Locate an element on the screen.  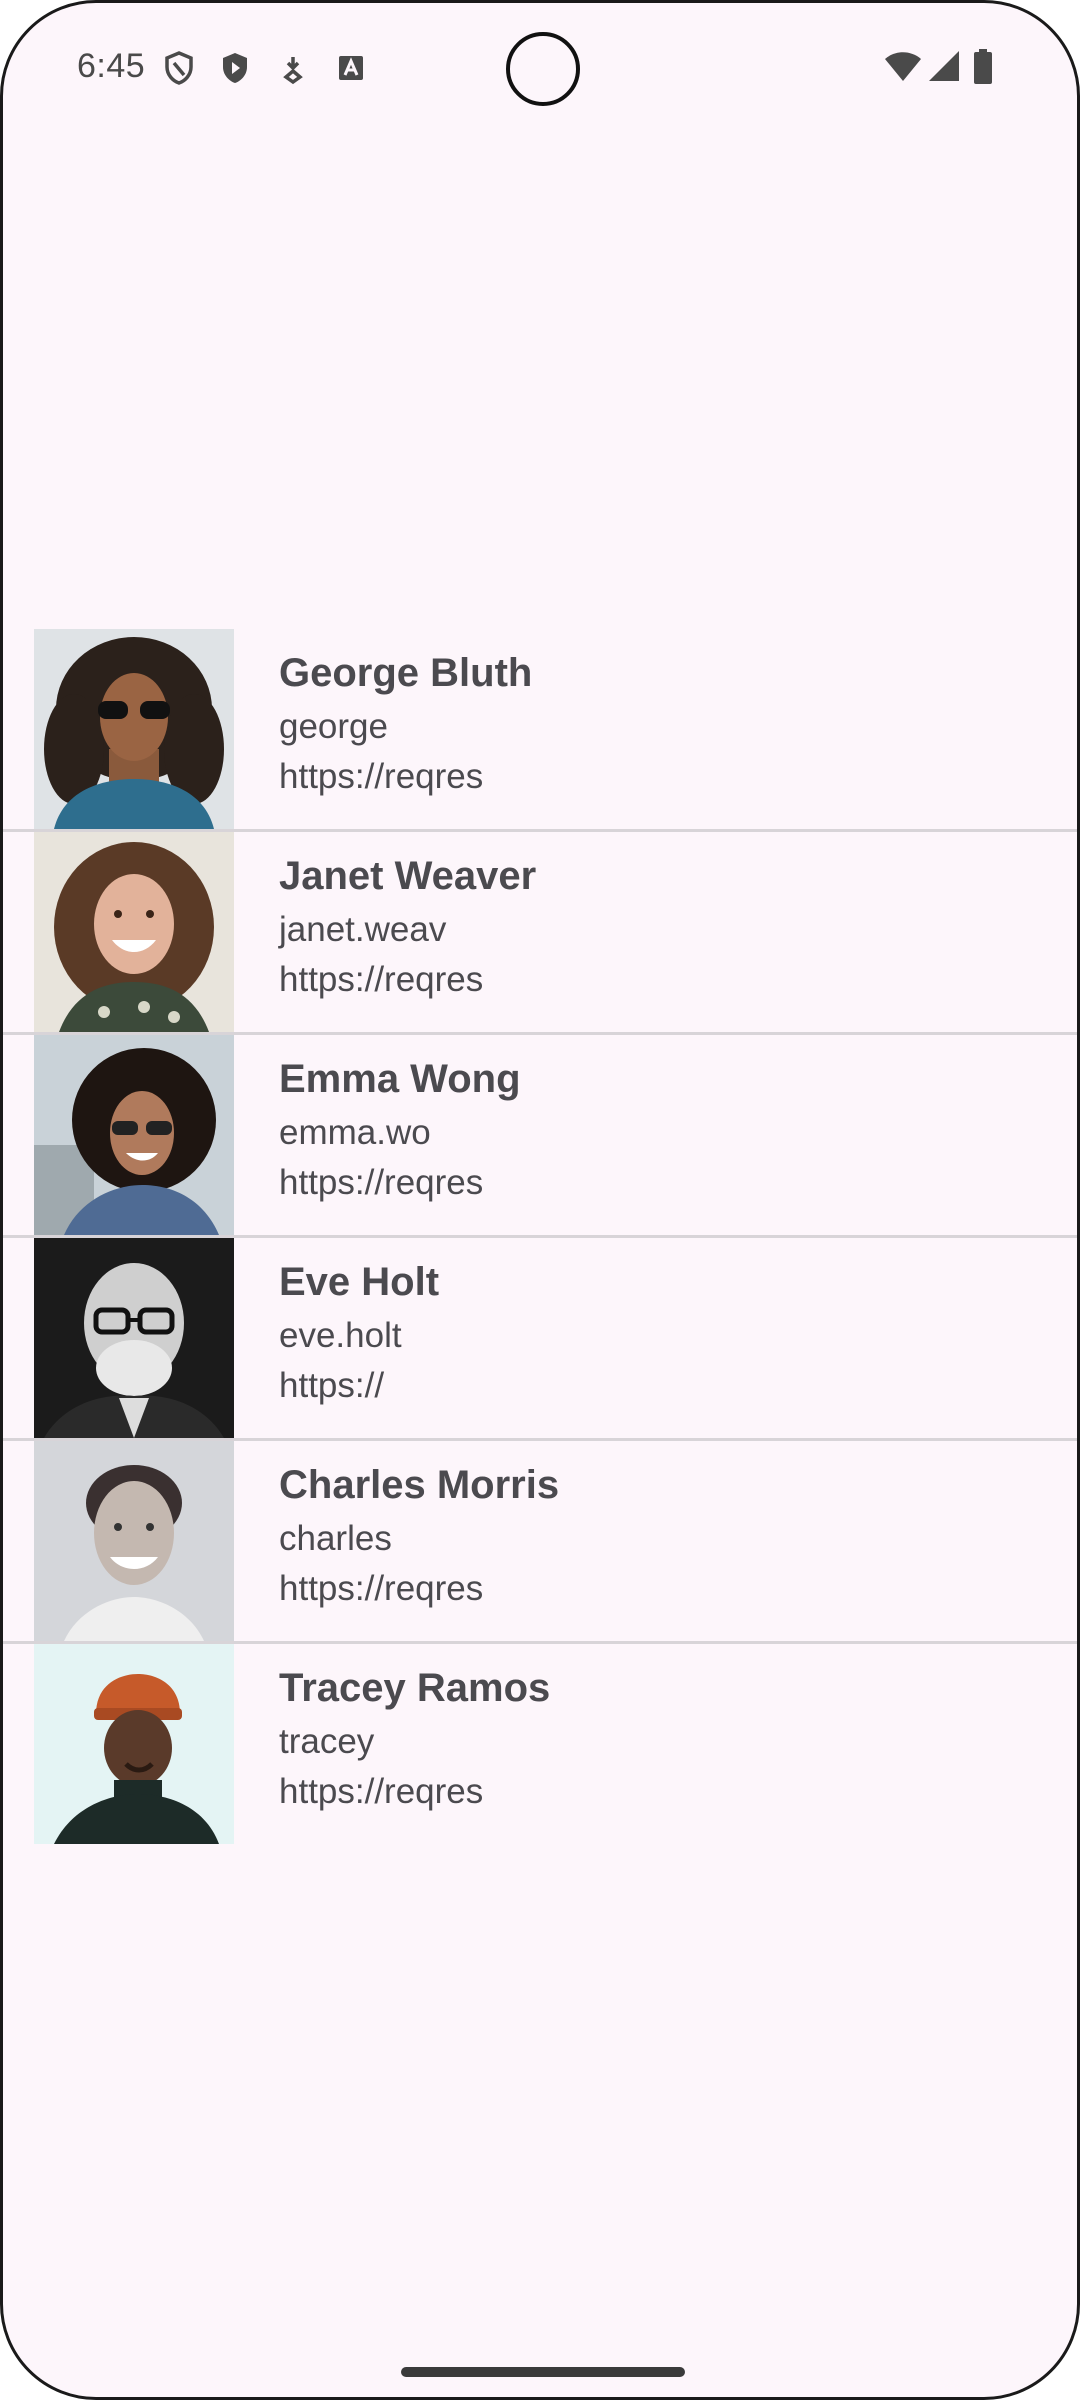
list-item: George Bluth george https://reqres is located at coordinates (540, 730).